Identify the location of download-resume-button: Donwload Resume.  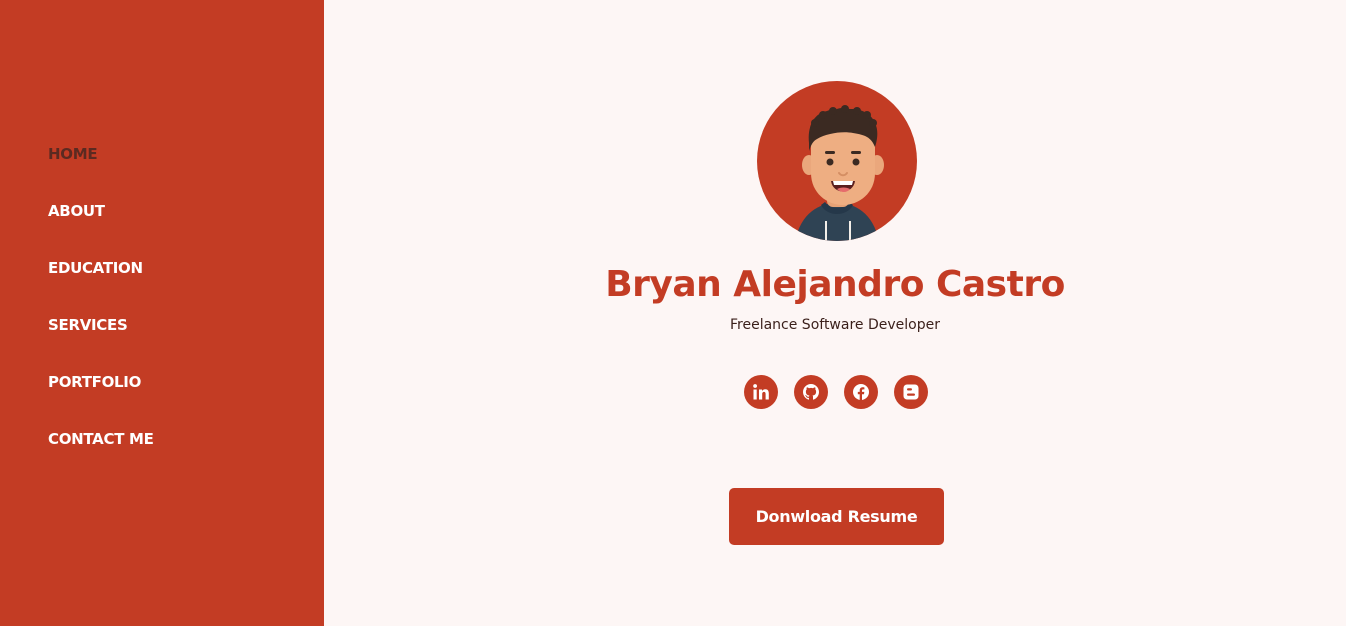
(836, 516).